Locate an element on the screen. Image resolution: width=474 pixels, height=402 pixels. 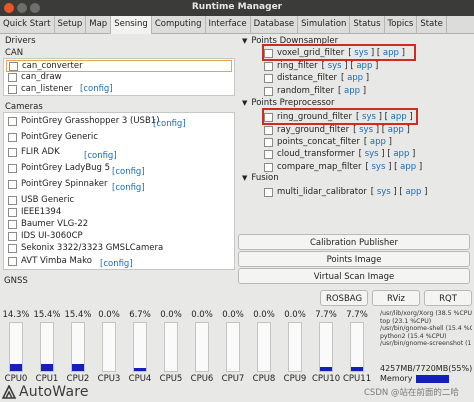
can-draw-checkbox is located at coordinates (12, 77).